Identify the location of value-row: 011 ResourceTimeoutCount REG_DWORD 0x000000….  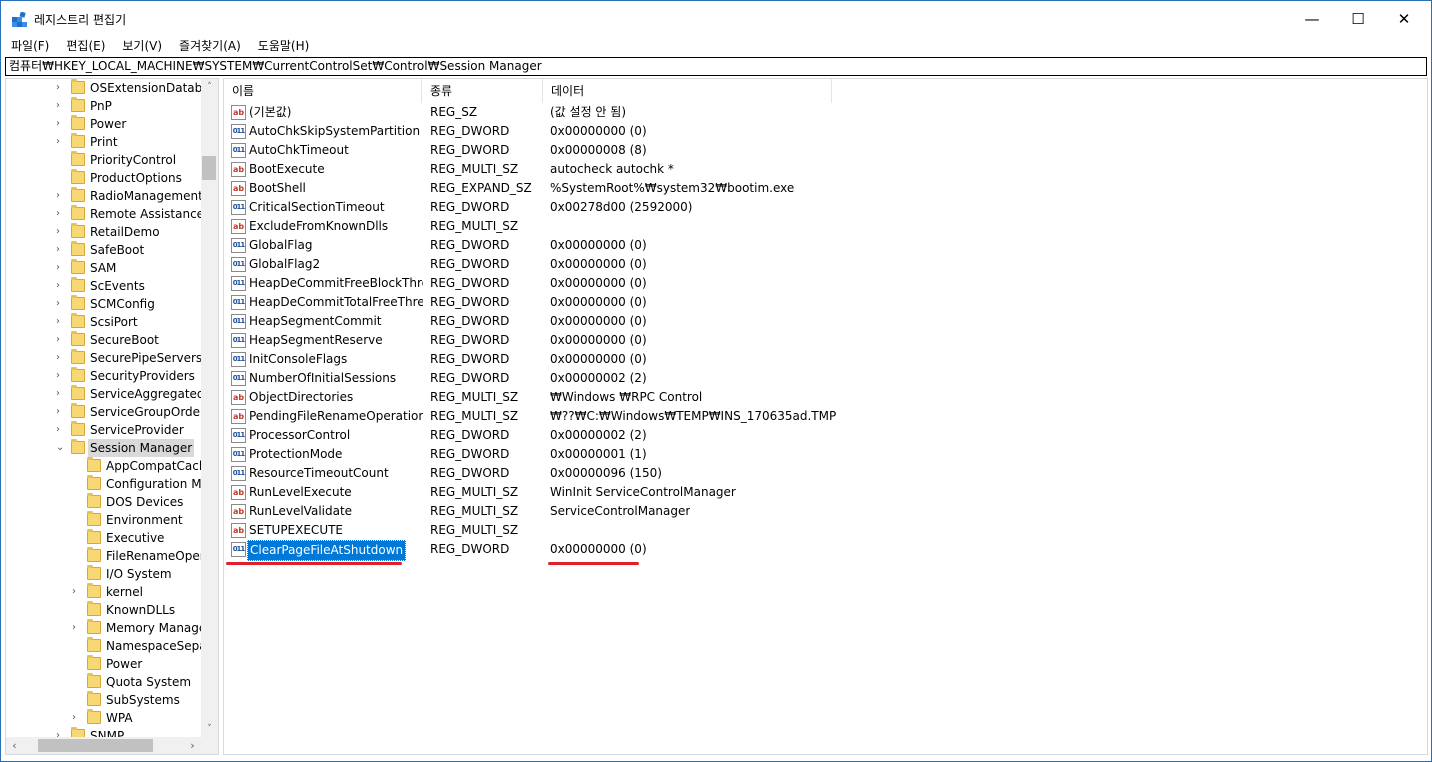
(624, 473).